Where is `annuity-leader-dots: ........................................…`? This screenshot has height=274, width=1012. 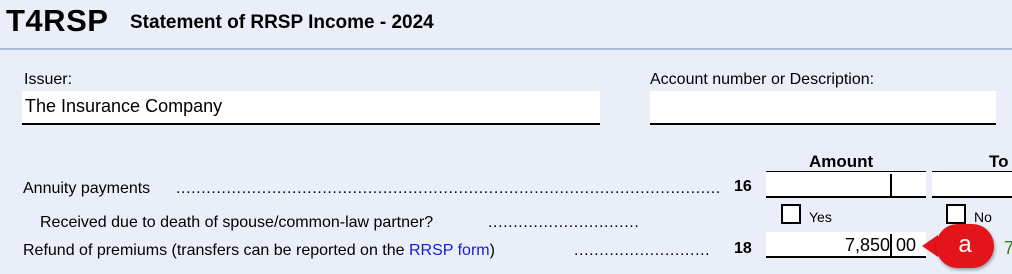
annuity-leader-dots: ........................................… is located at coordinates (448, 188).